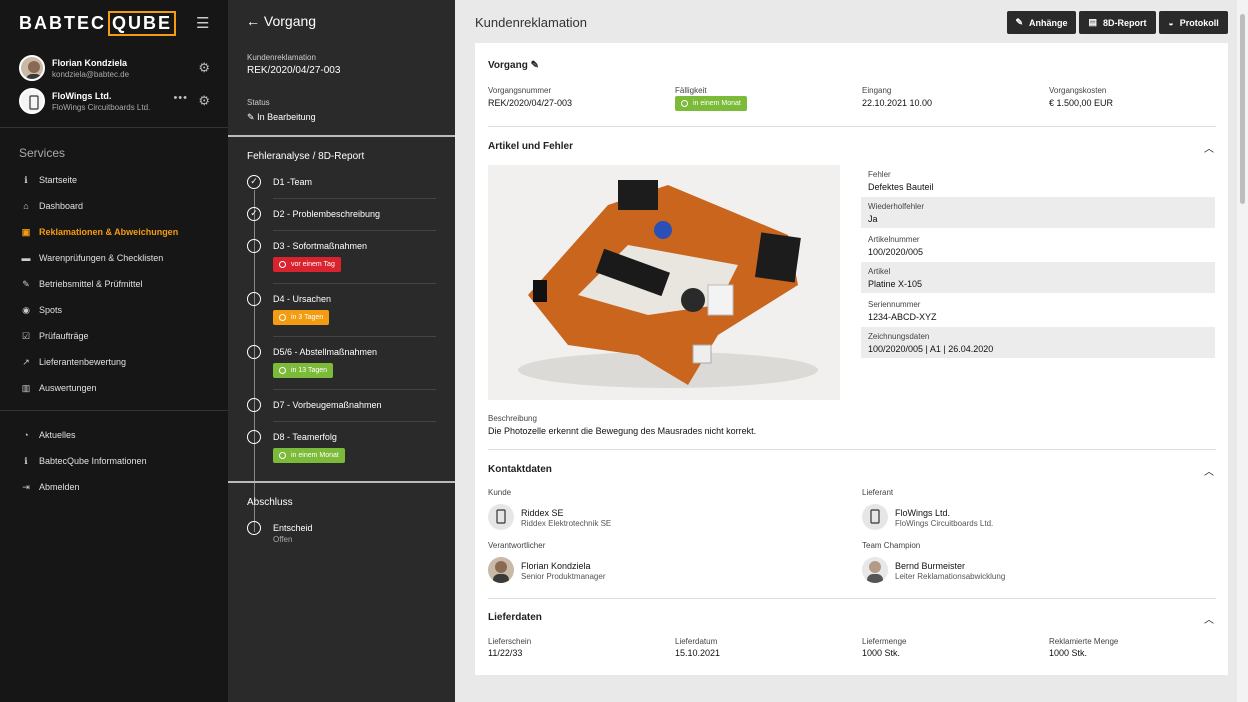 This screenshot has height=702, width=1248. I want to click on pencil-icon: ✎, so click(535, 65).